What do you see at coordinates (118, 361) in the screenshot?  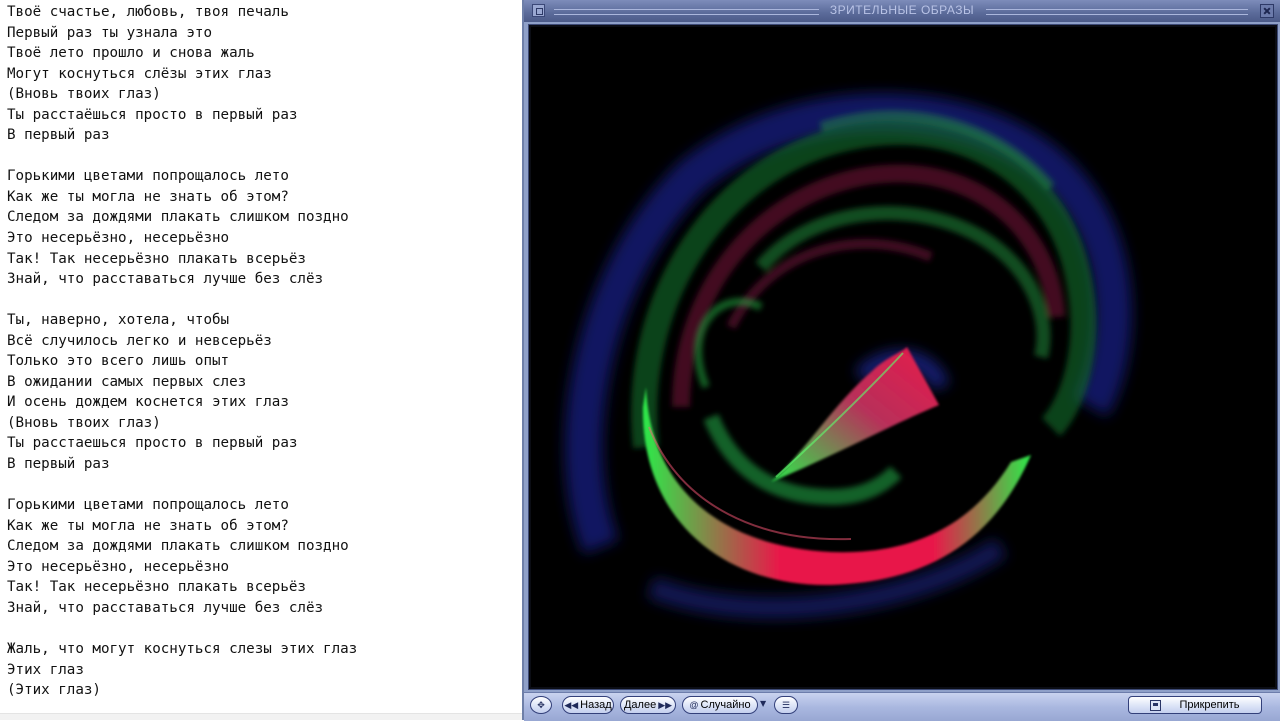 I see `lyrics-line: Только это всего лишь опыт` at bounding box center [118, 361].